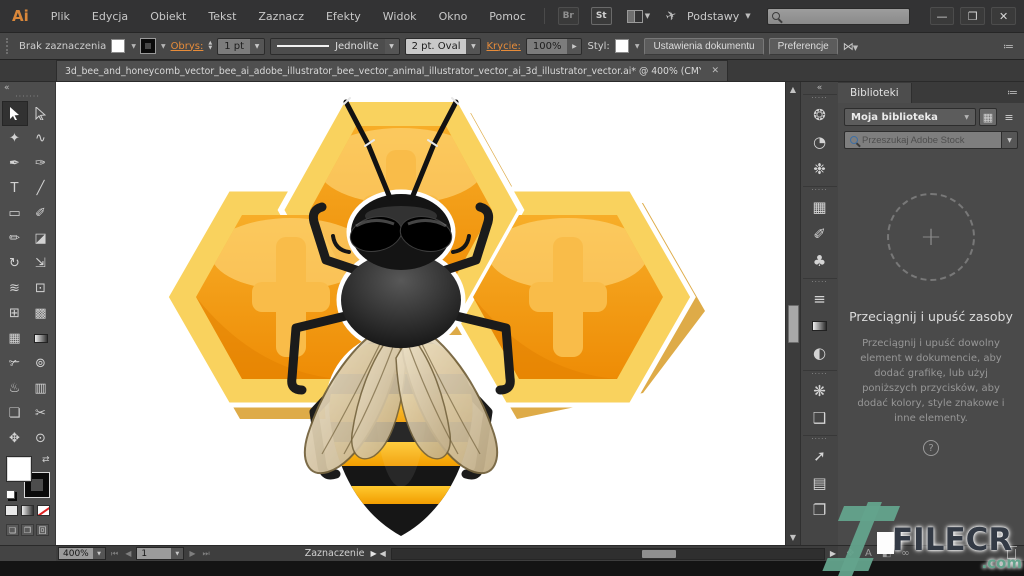  What do you see at coordinates (820, 455) in the screenshot?
I see `export-panel-icon: ➚` at bounding box center [820, 455].